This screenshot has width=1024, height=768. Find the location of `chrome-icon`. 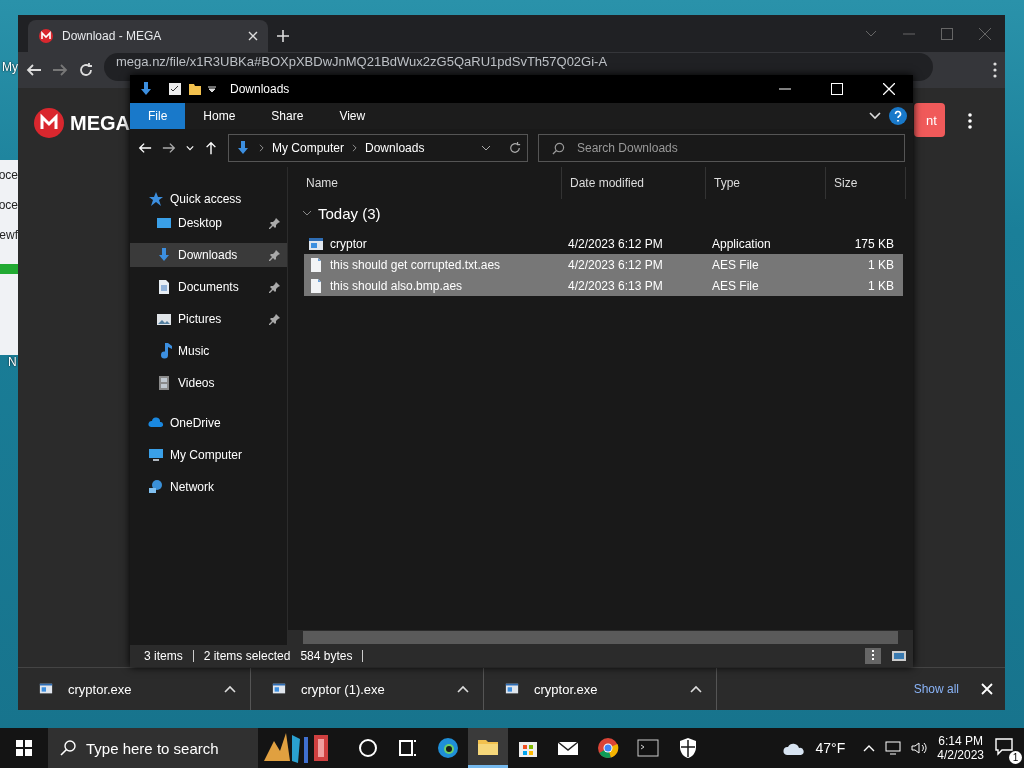

chrome-icon is located at coordinates (608, 748).